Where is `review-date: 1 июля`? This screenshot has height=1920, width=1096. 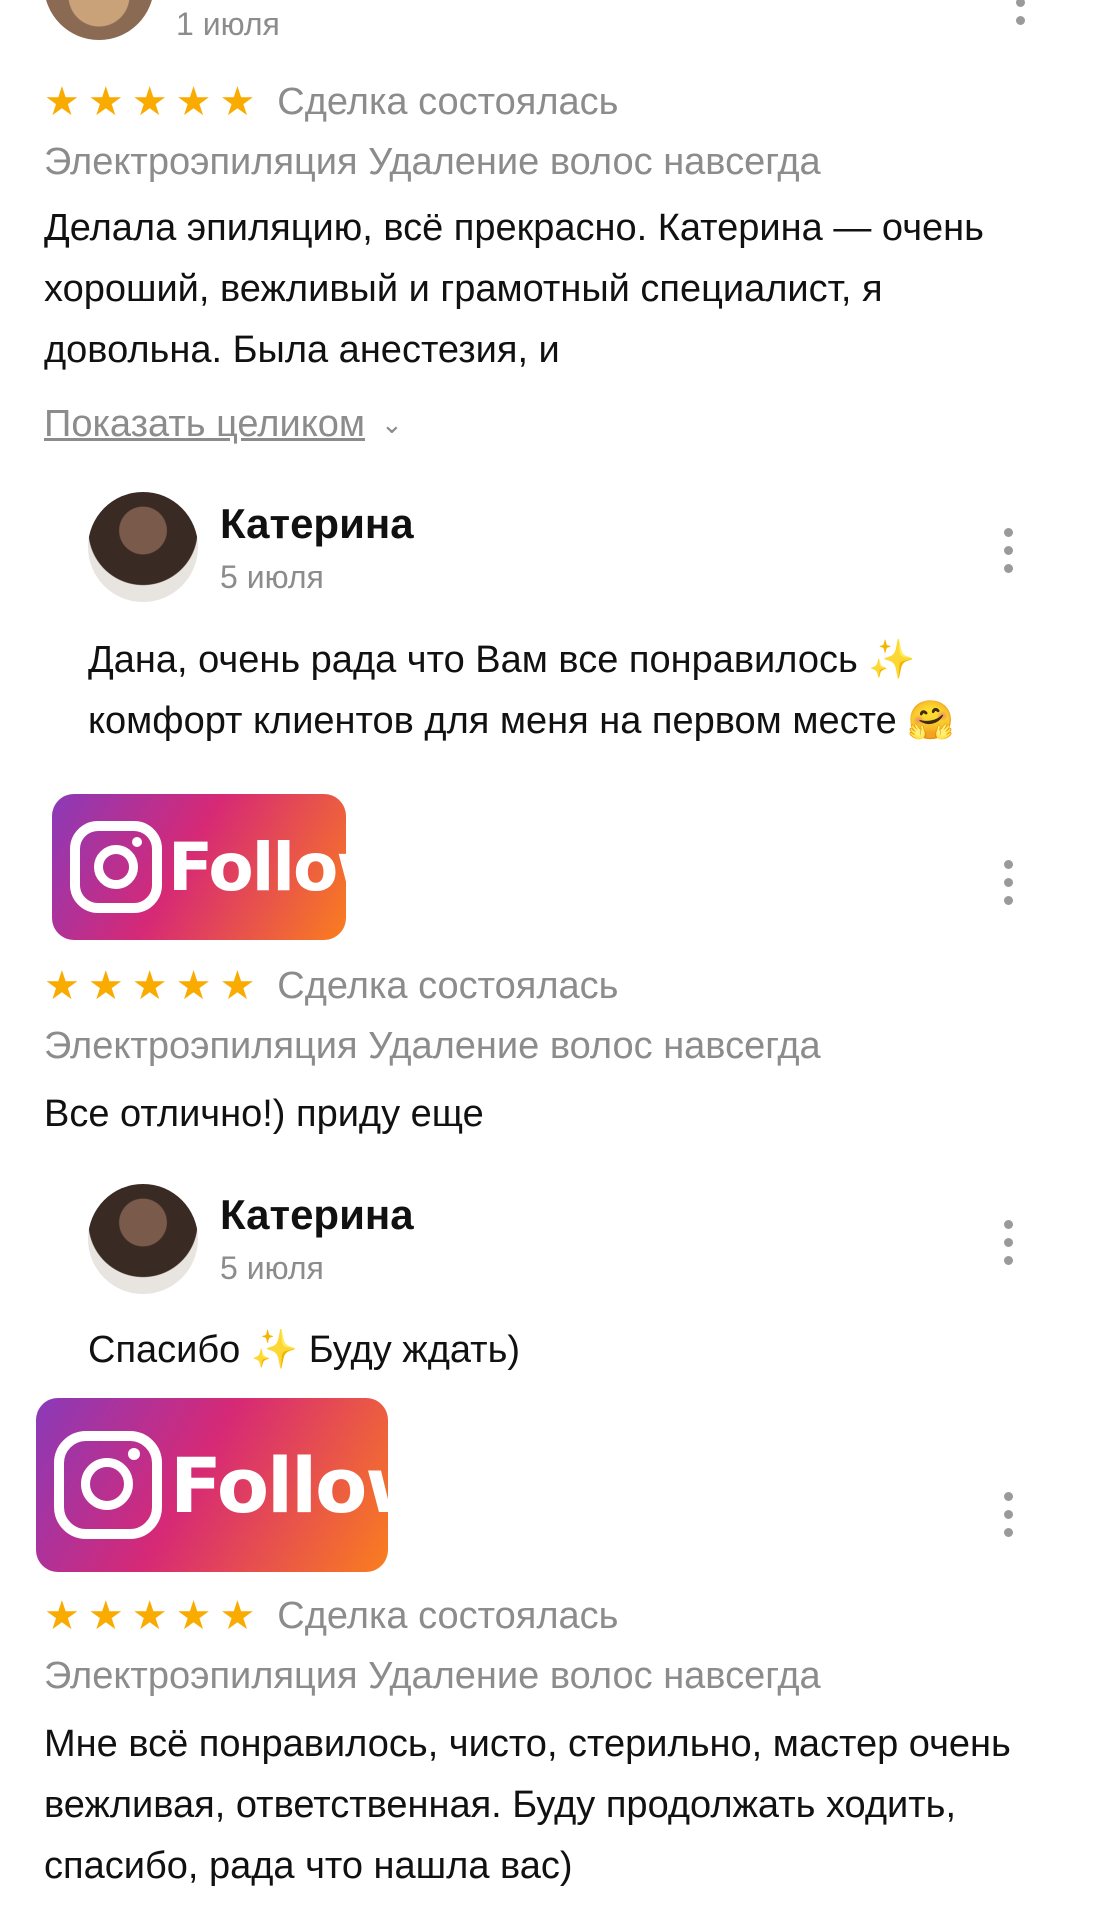 review-date: 1 июля is located at coordinates (228, 24).